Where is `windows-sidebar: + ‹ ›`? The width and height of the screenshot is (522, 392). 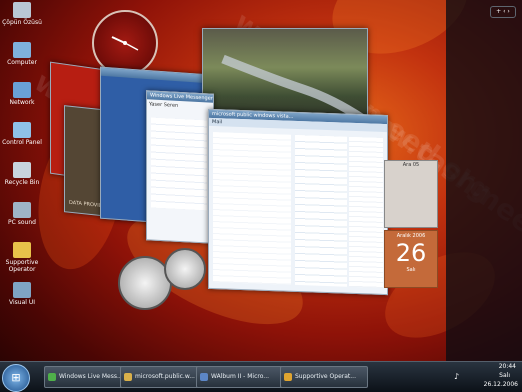 windows-sidebar: + ‹ › is located at coordinates (484, 181).